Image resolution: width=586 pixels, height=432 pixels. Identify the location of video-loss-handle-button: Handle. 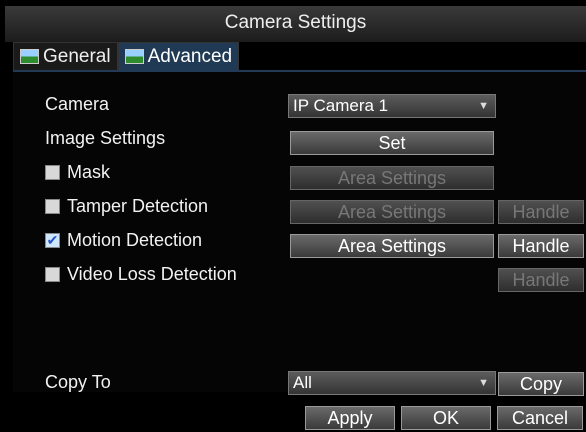
(541, 280).